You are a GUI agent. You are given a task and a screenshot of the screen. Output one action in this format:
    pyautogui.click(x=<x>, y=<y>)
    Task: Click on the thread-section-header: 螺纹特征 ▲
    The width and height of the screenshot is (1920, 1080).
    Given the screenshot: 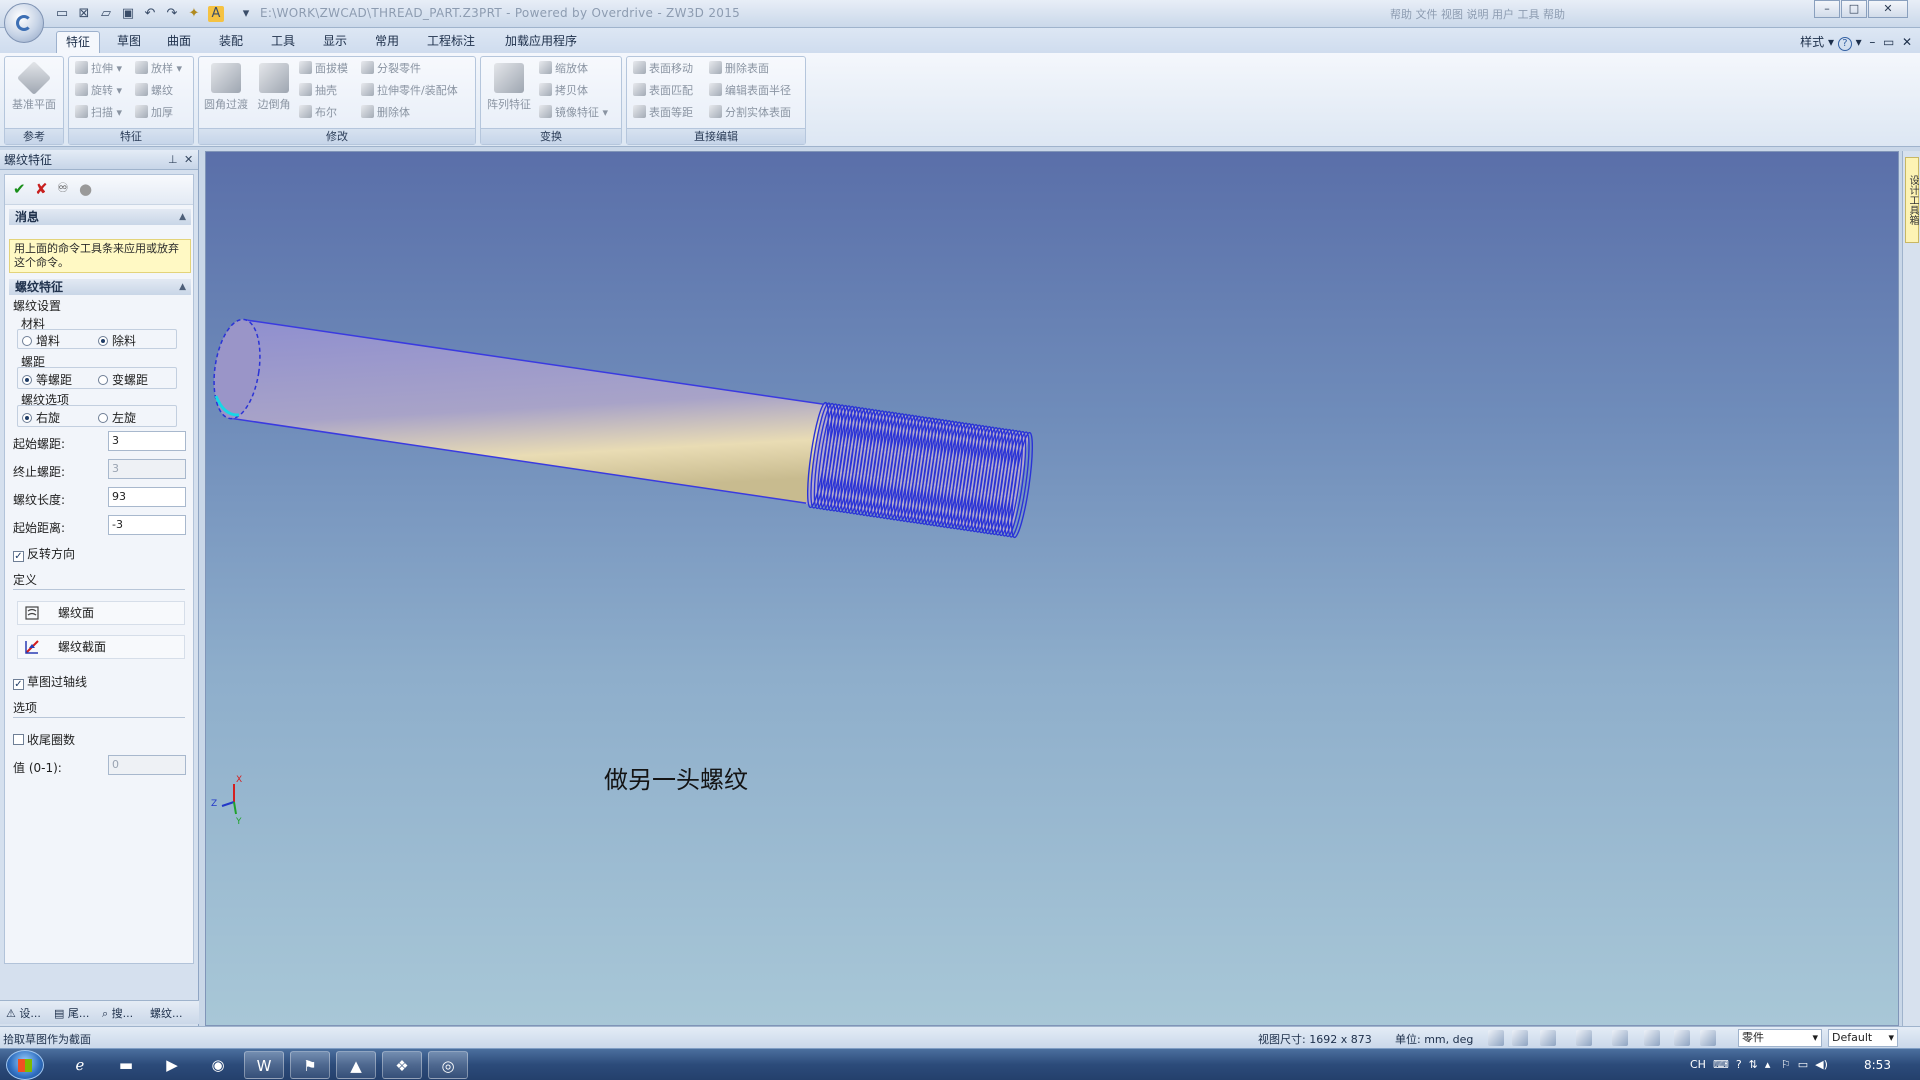 What is the action you would take?
    pyautogui.click(x=100, y=287)
    